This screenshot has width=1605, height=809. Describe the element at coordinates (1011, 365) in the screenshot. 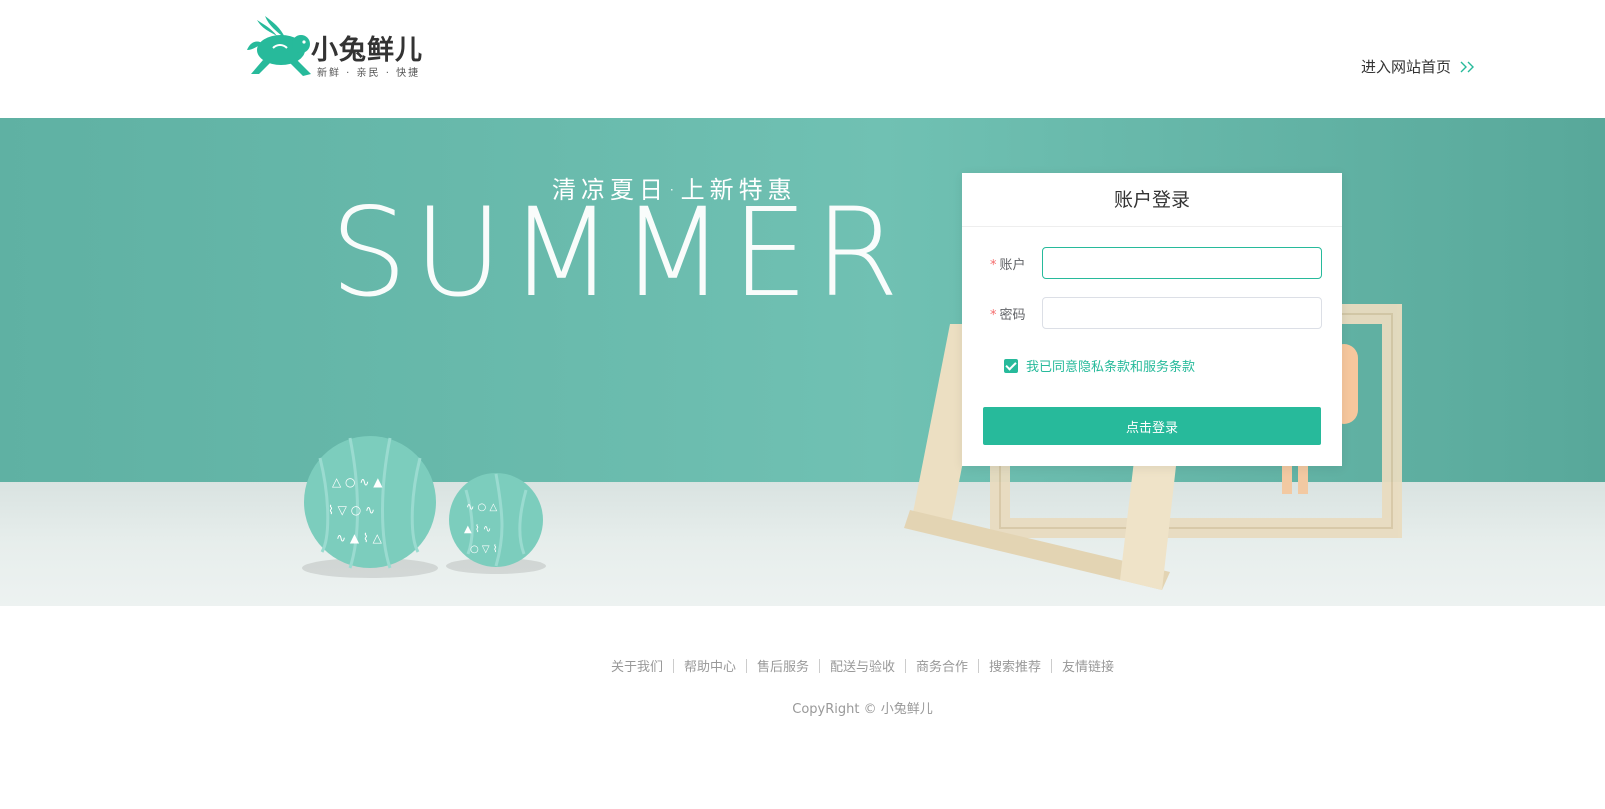

I see `agree-checkbox` at that location.